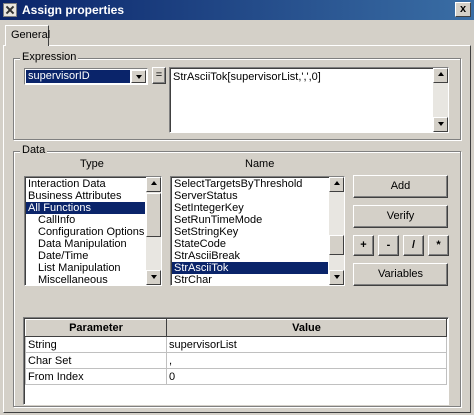  Describe the element at coordinates (92, 164) in the screenshot. I see `type-column-header: Type` at that location.